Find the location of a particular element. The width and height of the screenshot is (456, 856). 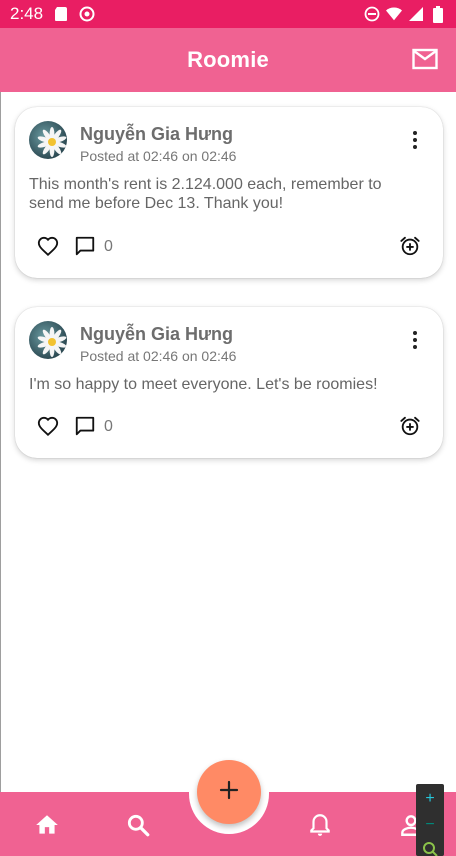

status-time: 2:48 is located at coordinates (27, 13).